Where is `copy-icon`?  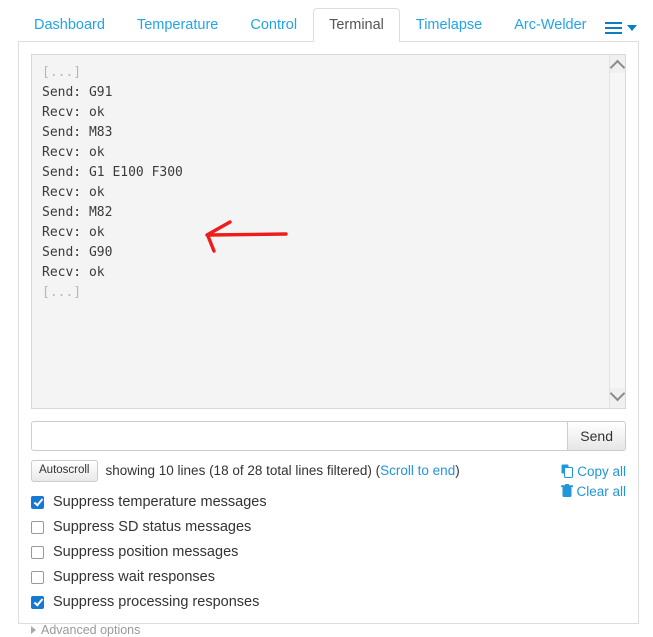
copy-icon is located at coordinates (567, 471).